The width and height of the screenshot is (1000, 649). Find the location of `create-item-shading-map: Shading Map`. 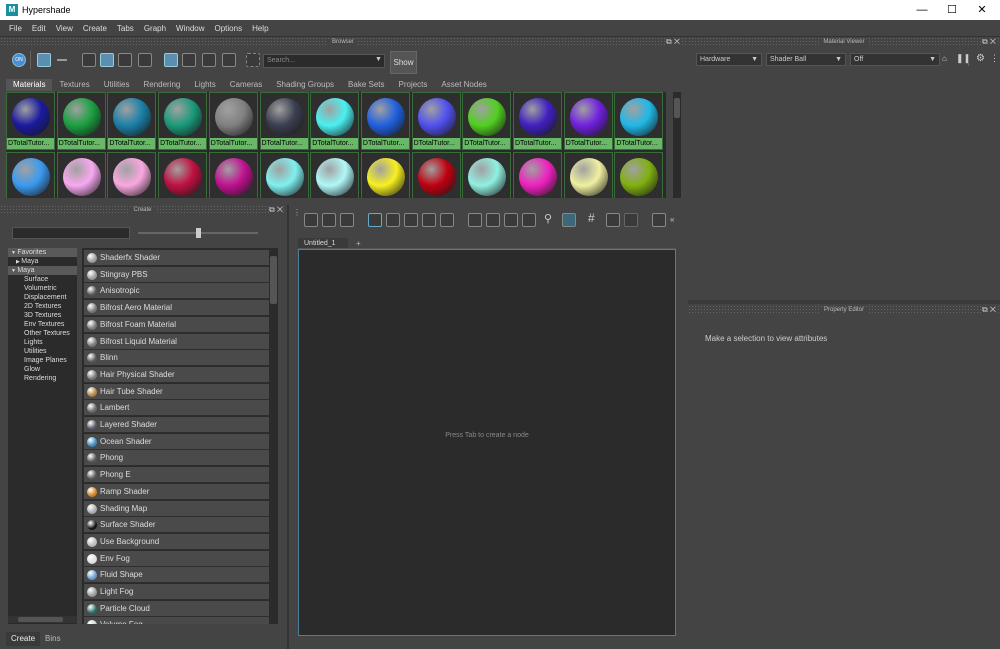

create-item-shading-map: Shading Map is located at coordinates (176, 508).